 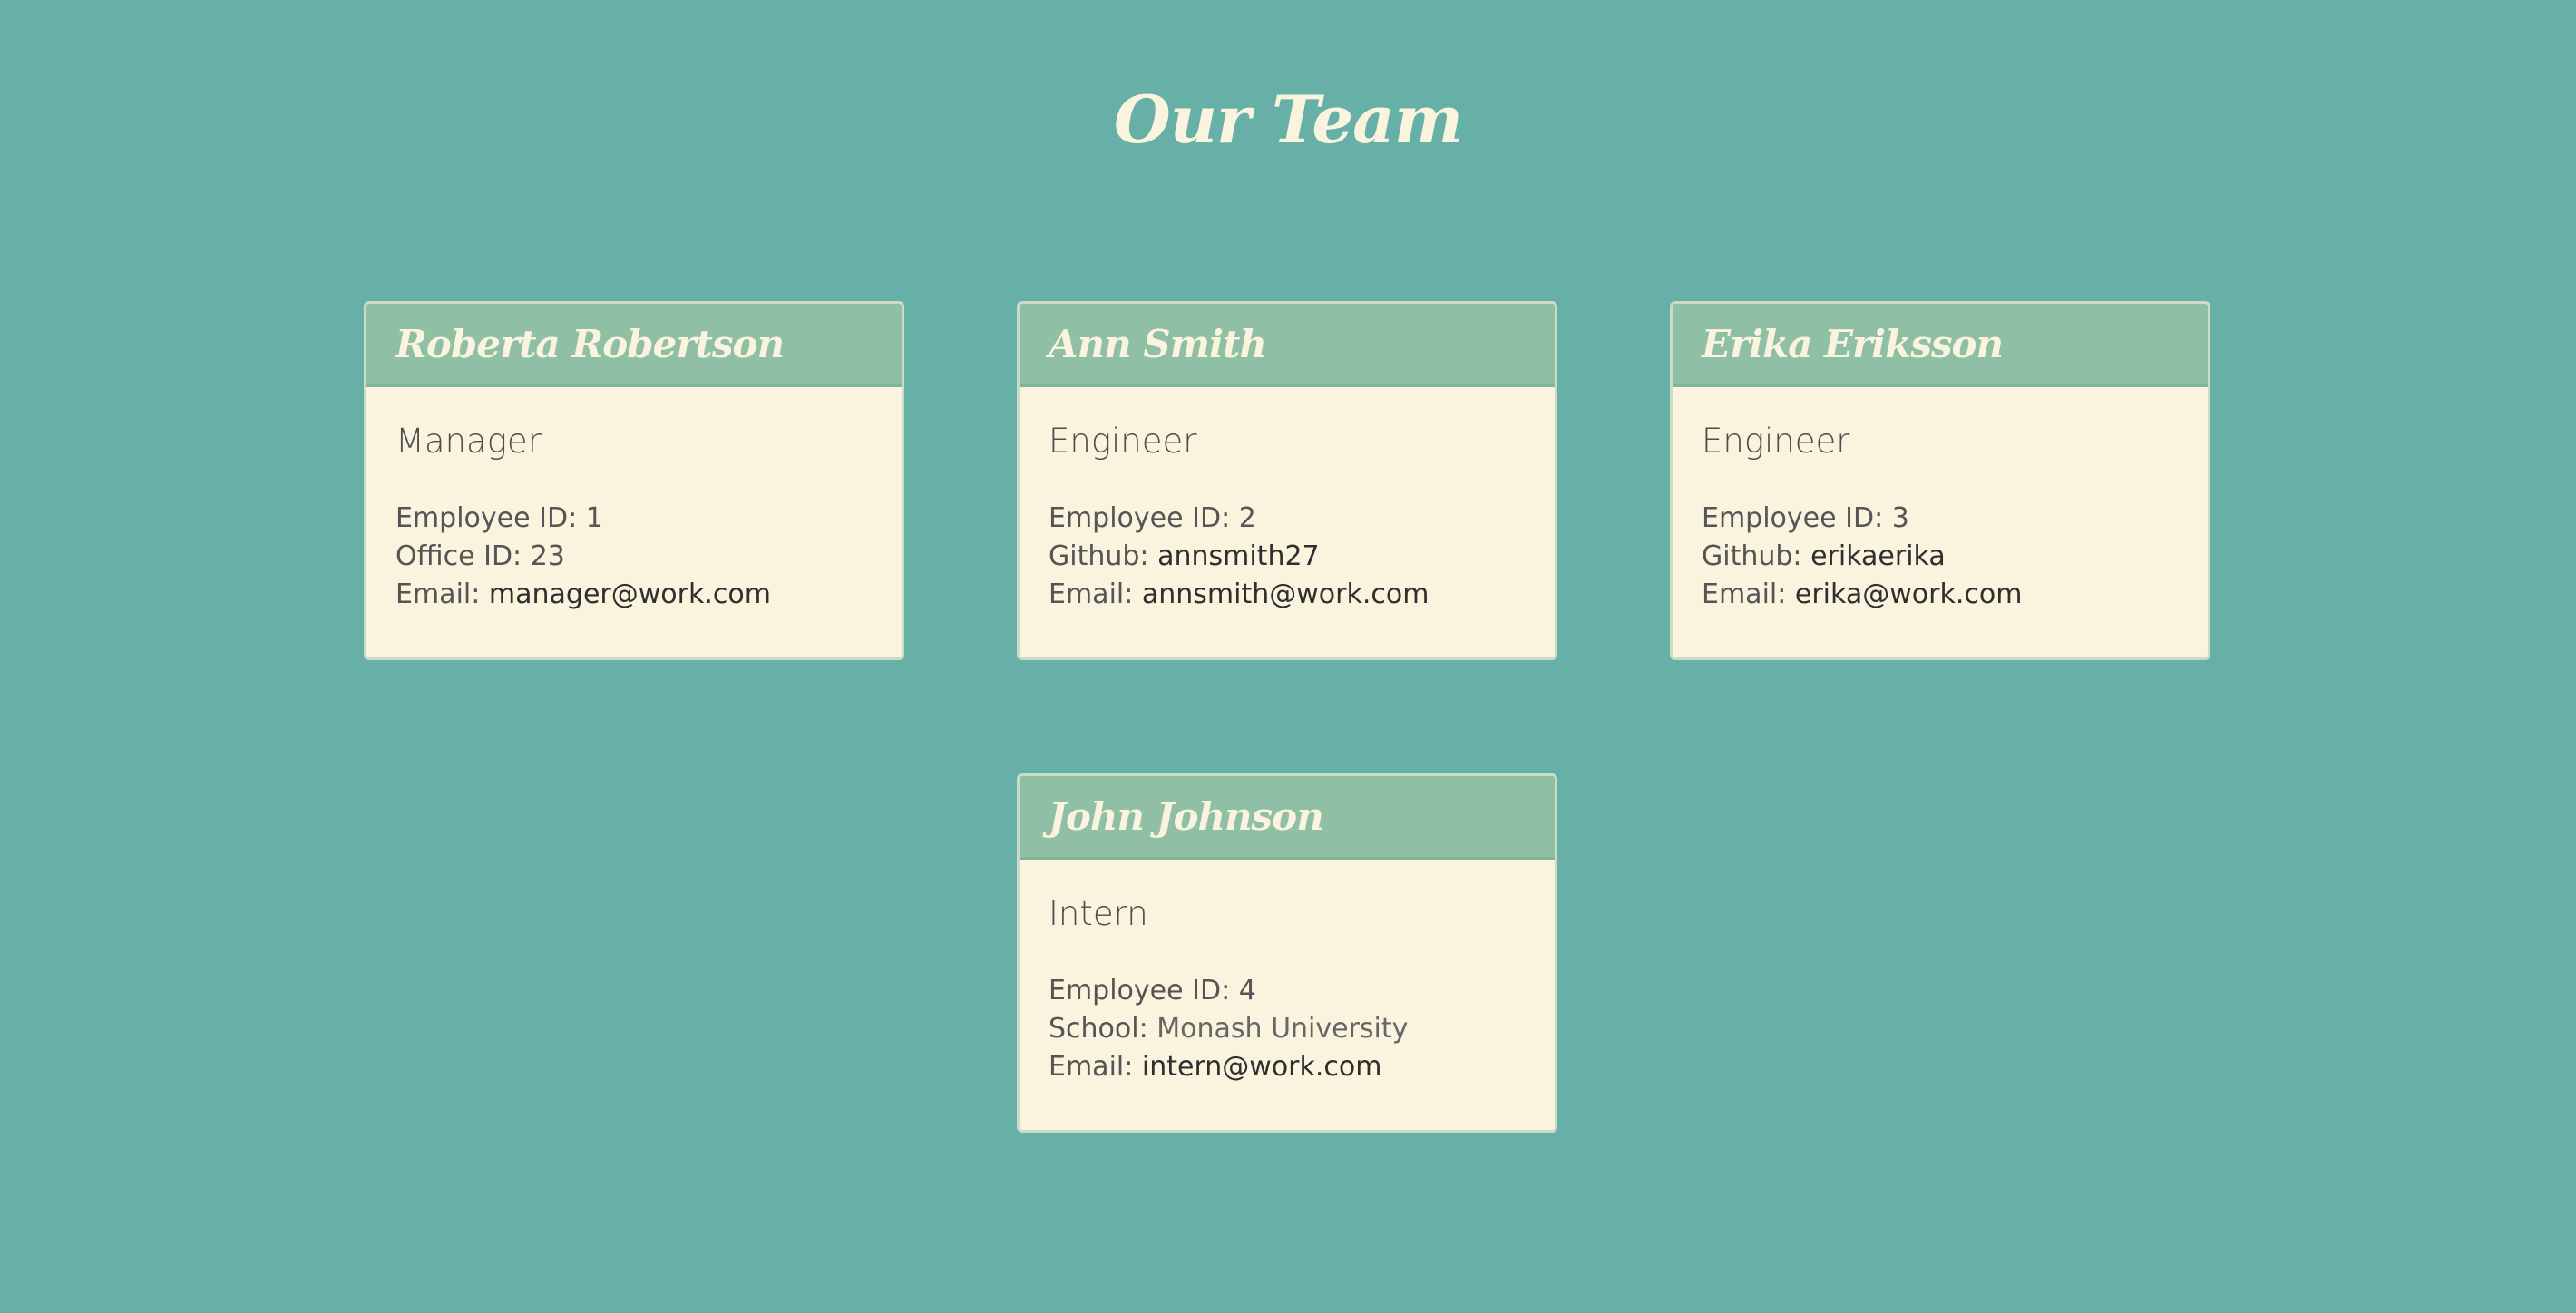 I want to click on employee-id-line: Employee ID: 4, so click(x=1302, y=991).